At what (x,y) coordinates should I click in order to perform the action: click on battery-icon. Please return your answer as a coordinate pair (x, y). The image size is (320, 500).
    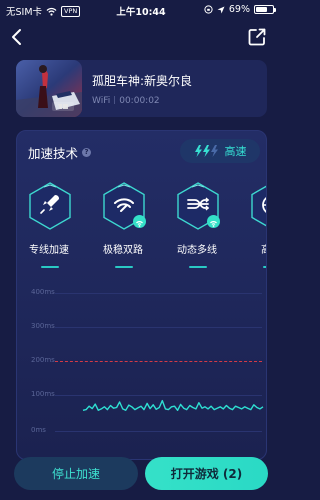
    Looking at the image, I should click on (265, 9).